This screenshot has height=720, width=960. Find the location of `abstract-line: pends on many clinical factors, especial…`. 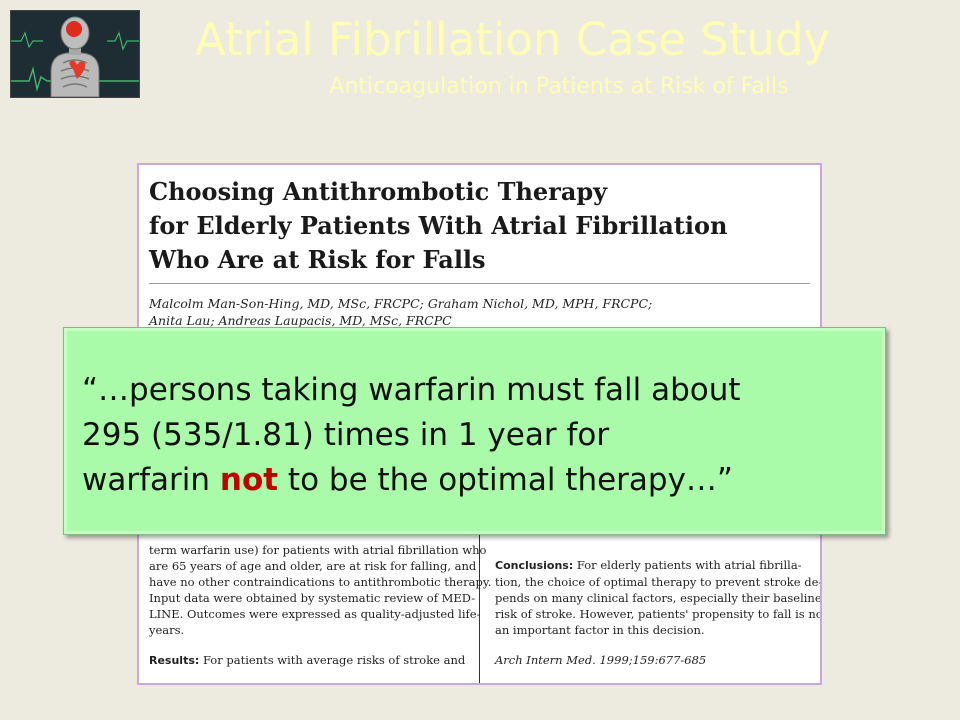

abstract-line: pends on many clinical factors, especial… is located at coordinates (658, 598).